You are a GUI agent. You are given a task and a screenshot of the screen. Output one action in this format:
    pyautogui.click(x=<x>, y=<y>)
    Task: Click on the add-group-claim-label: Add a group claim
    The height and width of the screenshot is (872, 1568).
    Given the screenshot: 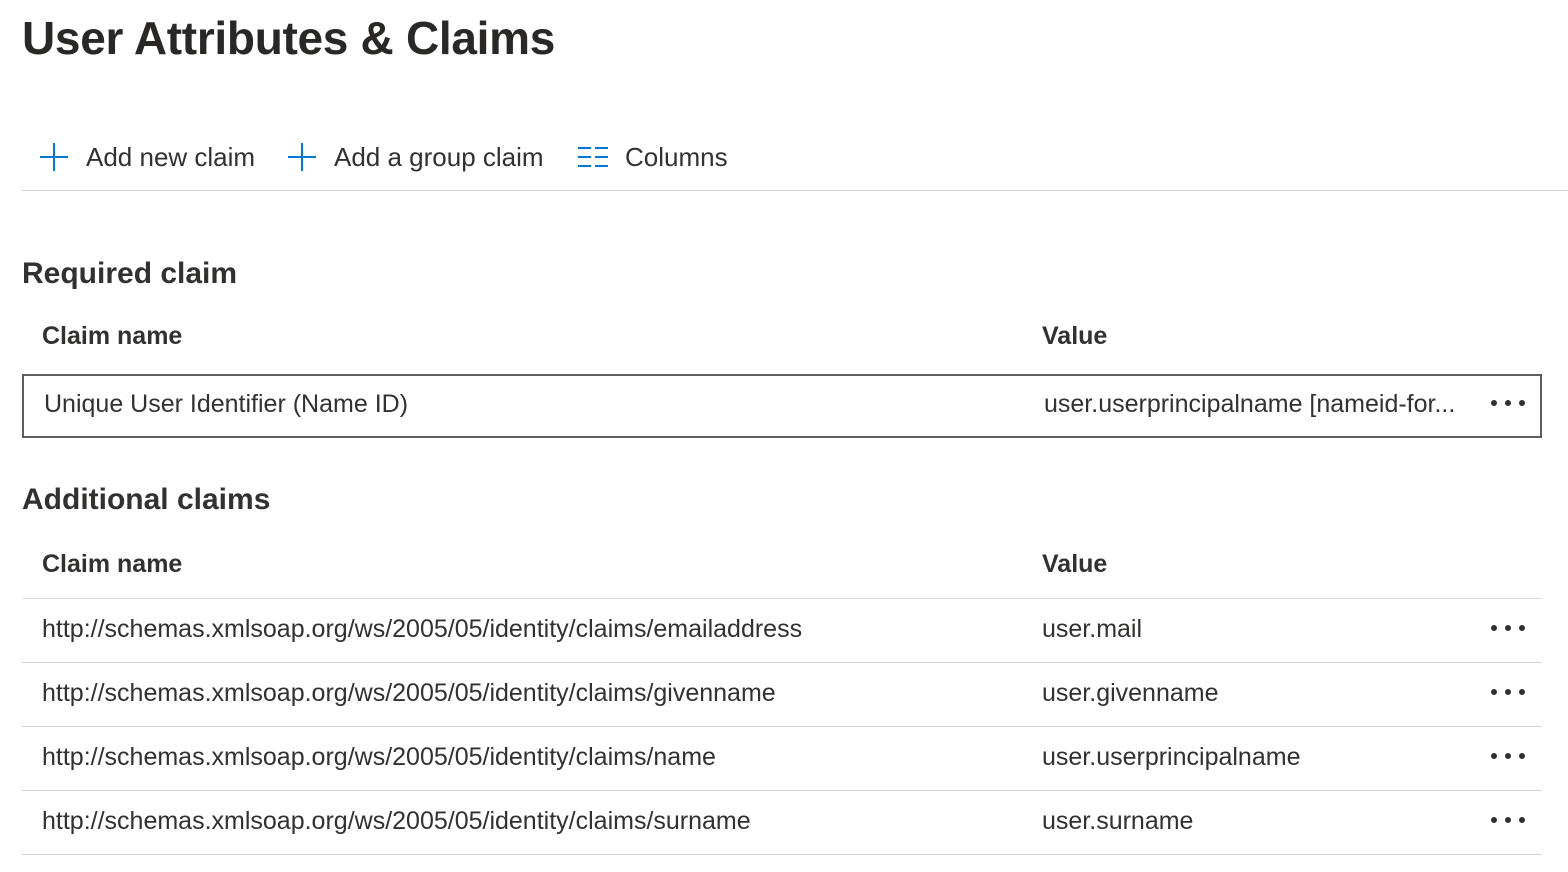 What is the action you would take?
    pyautogui.click(x=439, y=156)
    